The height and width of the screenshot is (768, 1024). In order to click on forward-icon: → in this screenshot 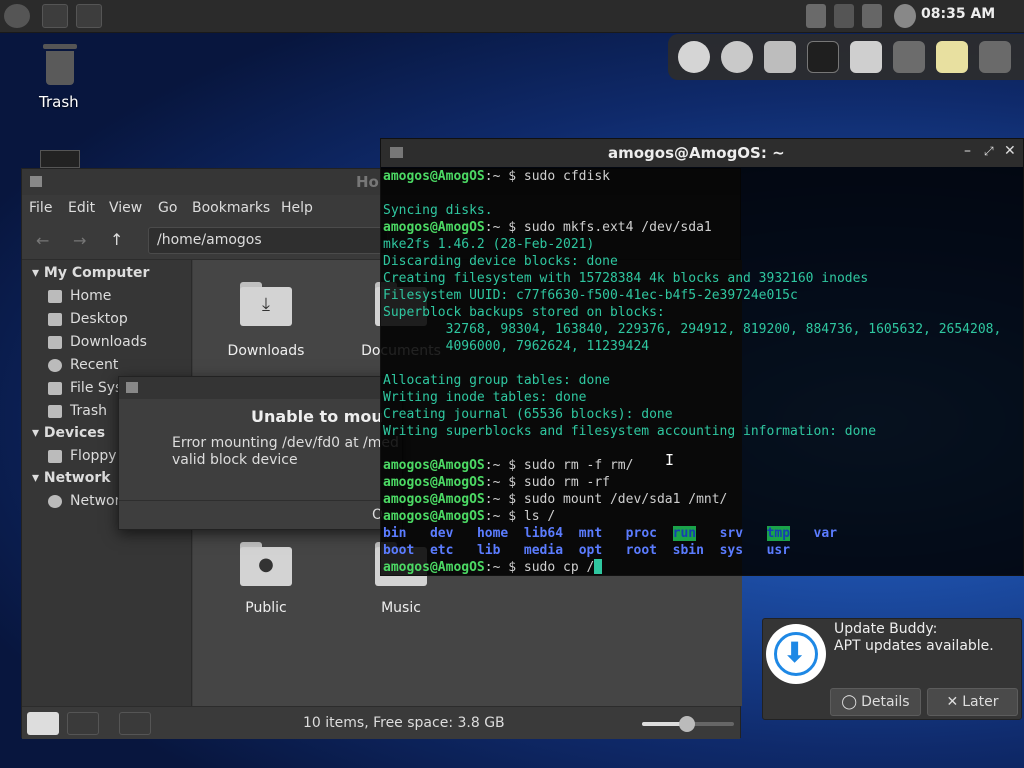, I will do `click(79, 240)`.